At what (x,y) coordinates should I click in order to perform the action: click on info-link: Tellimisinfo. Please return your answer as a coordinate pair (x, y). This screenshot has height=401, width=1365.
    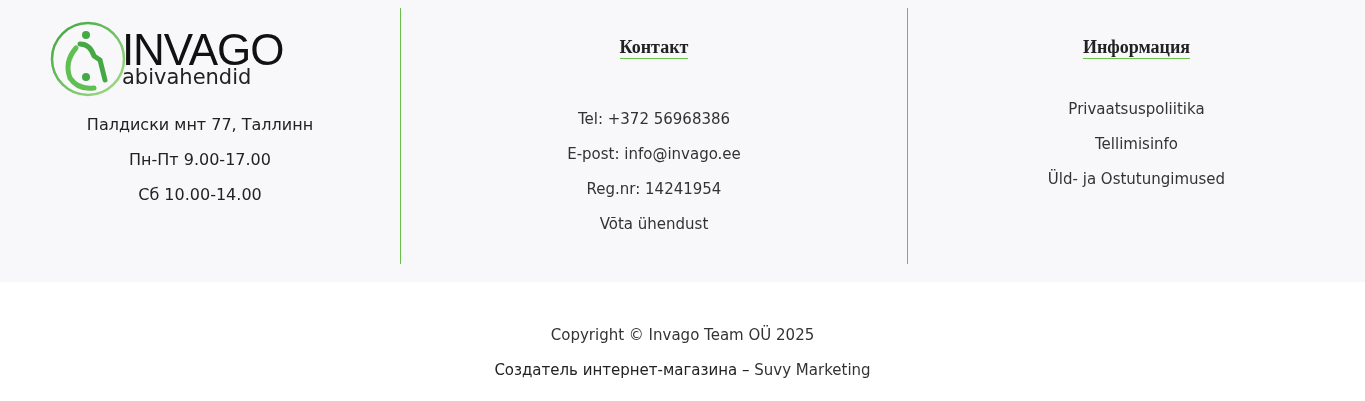
    Looking at the image, I should click on (1136, 144).